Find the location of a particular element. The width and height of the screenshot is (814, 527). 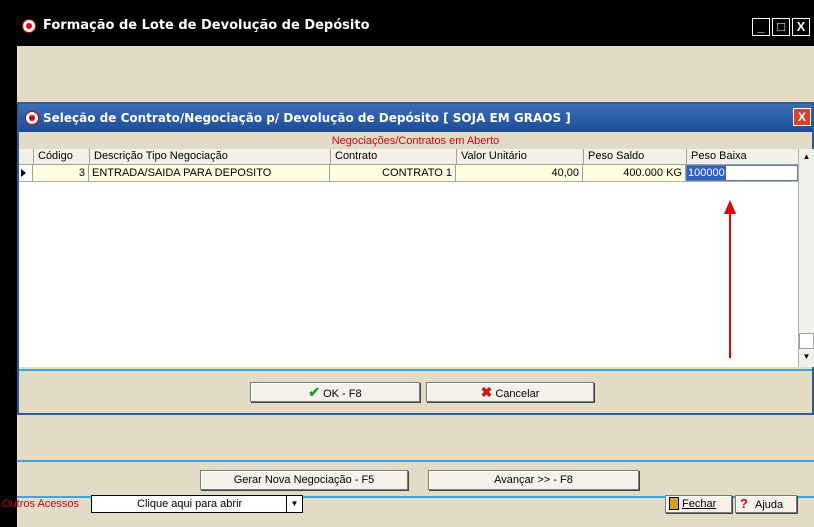

ok-button: ✔ OK - F8 is located at coordinates (335, 392).